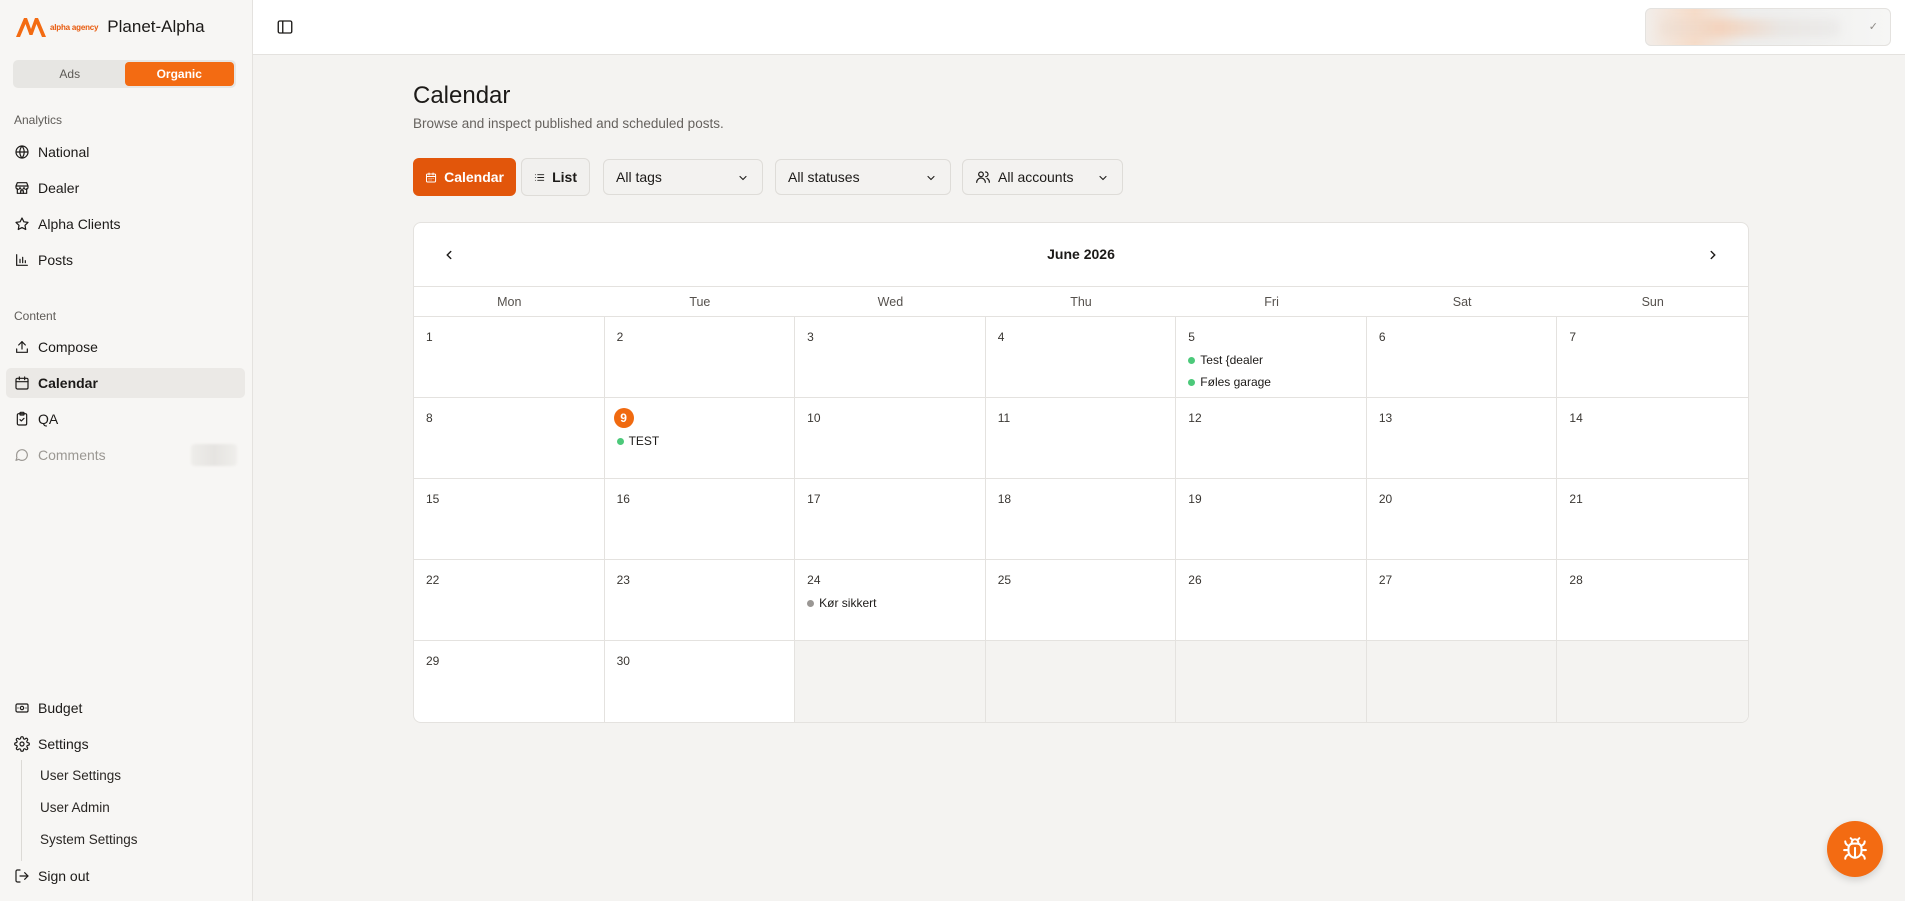 The width and height of the screenshot is (1905, 901). What do you see at coordinates (1462, 600) in the screenshot?
I see `calendar-day-cell: 27` at bounding box center [1462, 600].